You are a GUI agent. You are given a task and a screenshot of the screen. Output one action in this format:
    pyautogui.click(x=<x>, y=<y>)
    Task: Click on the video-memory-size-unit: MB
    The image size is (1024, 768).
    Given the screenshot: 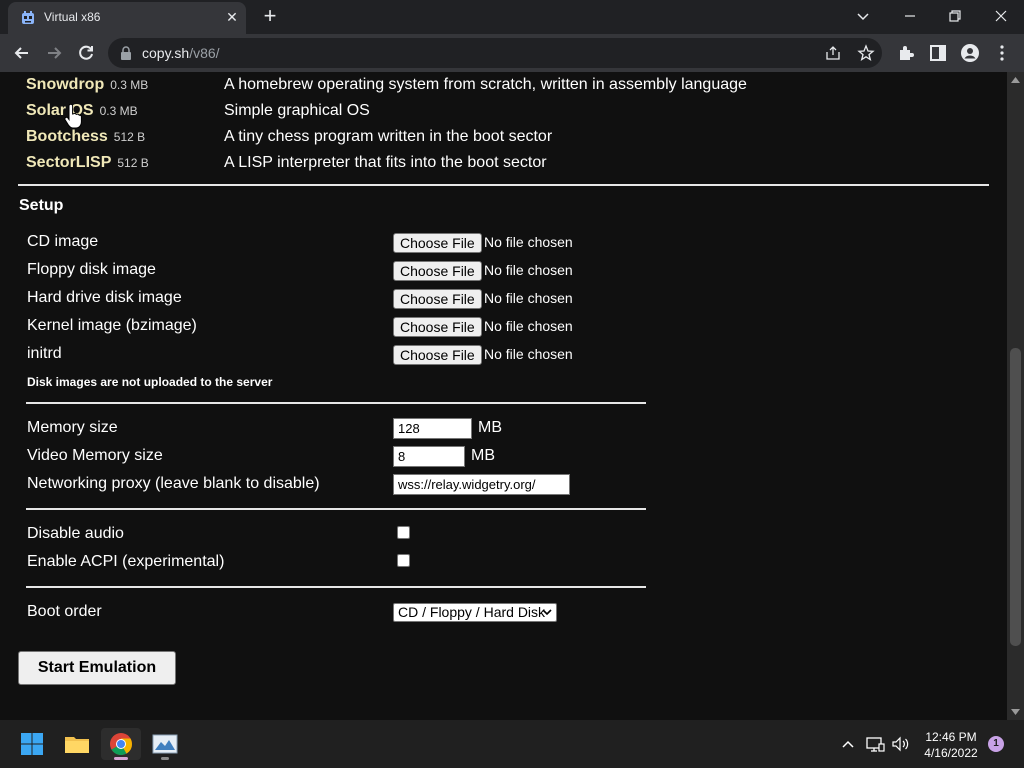 What is the action you would take?
    pyautogui.click(x=483, y=455)
    